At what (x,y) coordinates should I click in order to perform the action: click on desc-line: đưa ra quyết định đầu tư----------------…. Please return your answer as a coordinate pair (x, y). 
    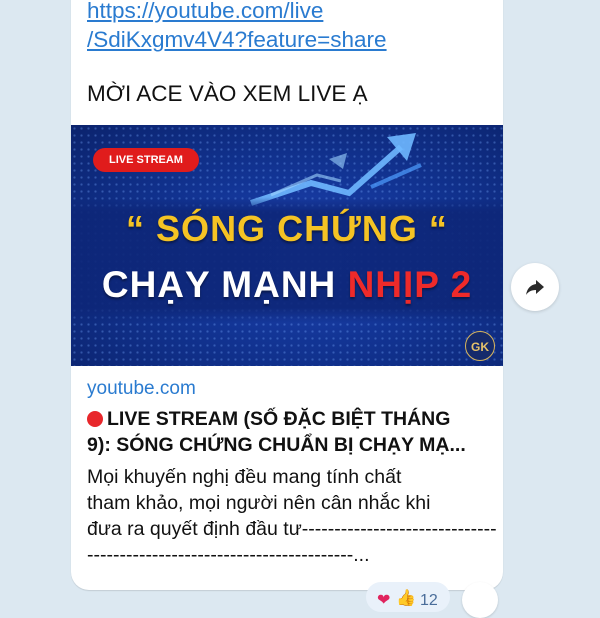
    Looking at the image, I should click on (292, 529).